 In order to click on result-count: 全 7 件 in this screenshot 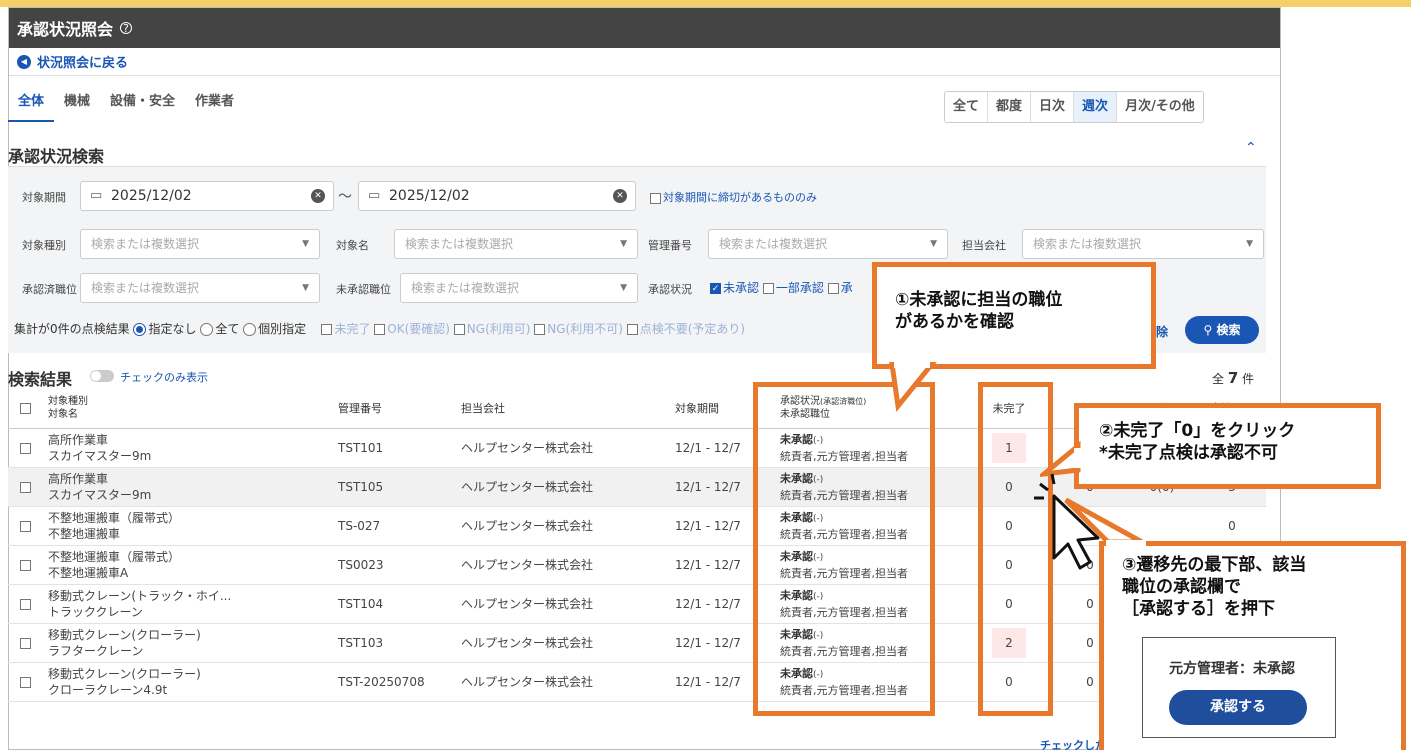, I will do `click(1233, 378)`.